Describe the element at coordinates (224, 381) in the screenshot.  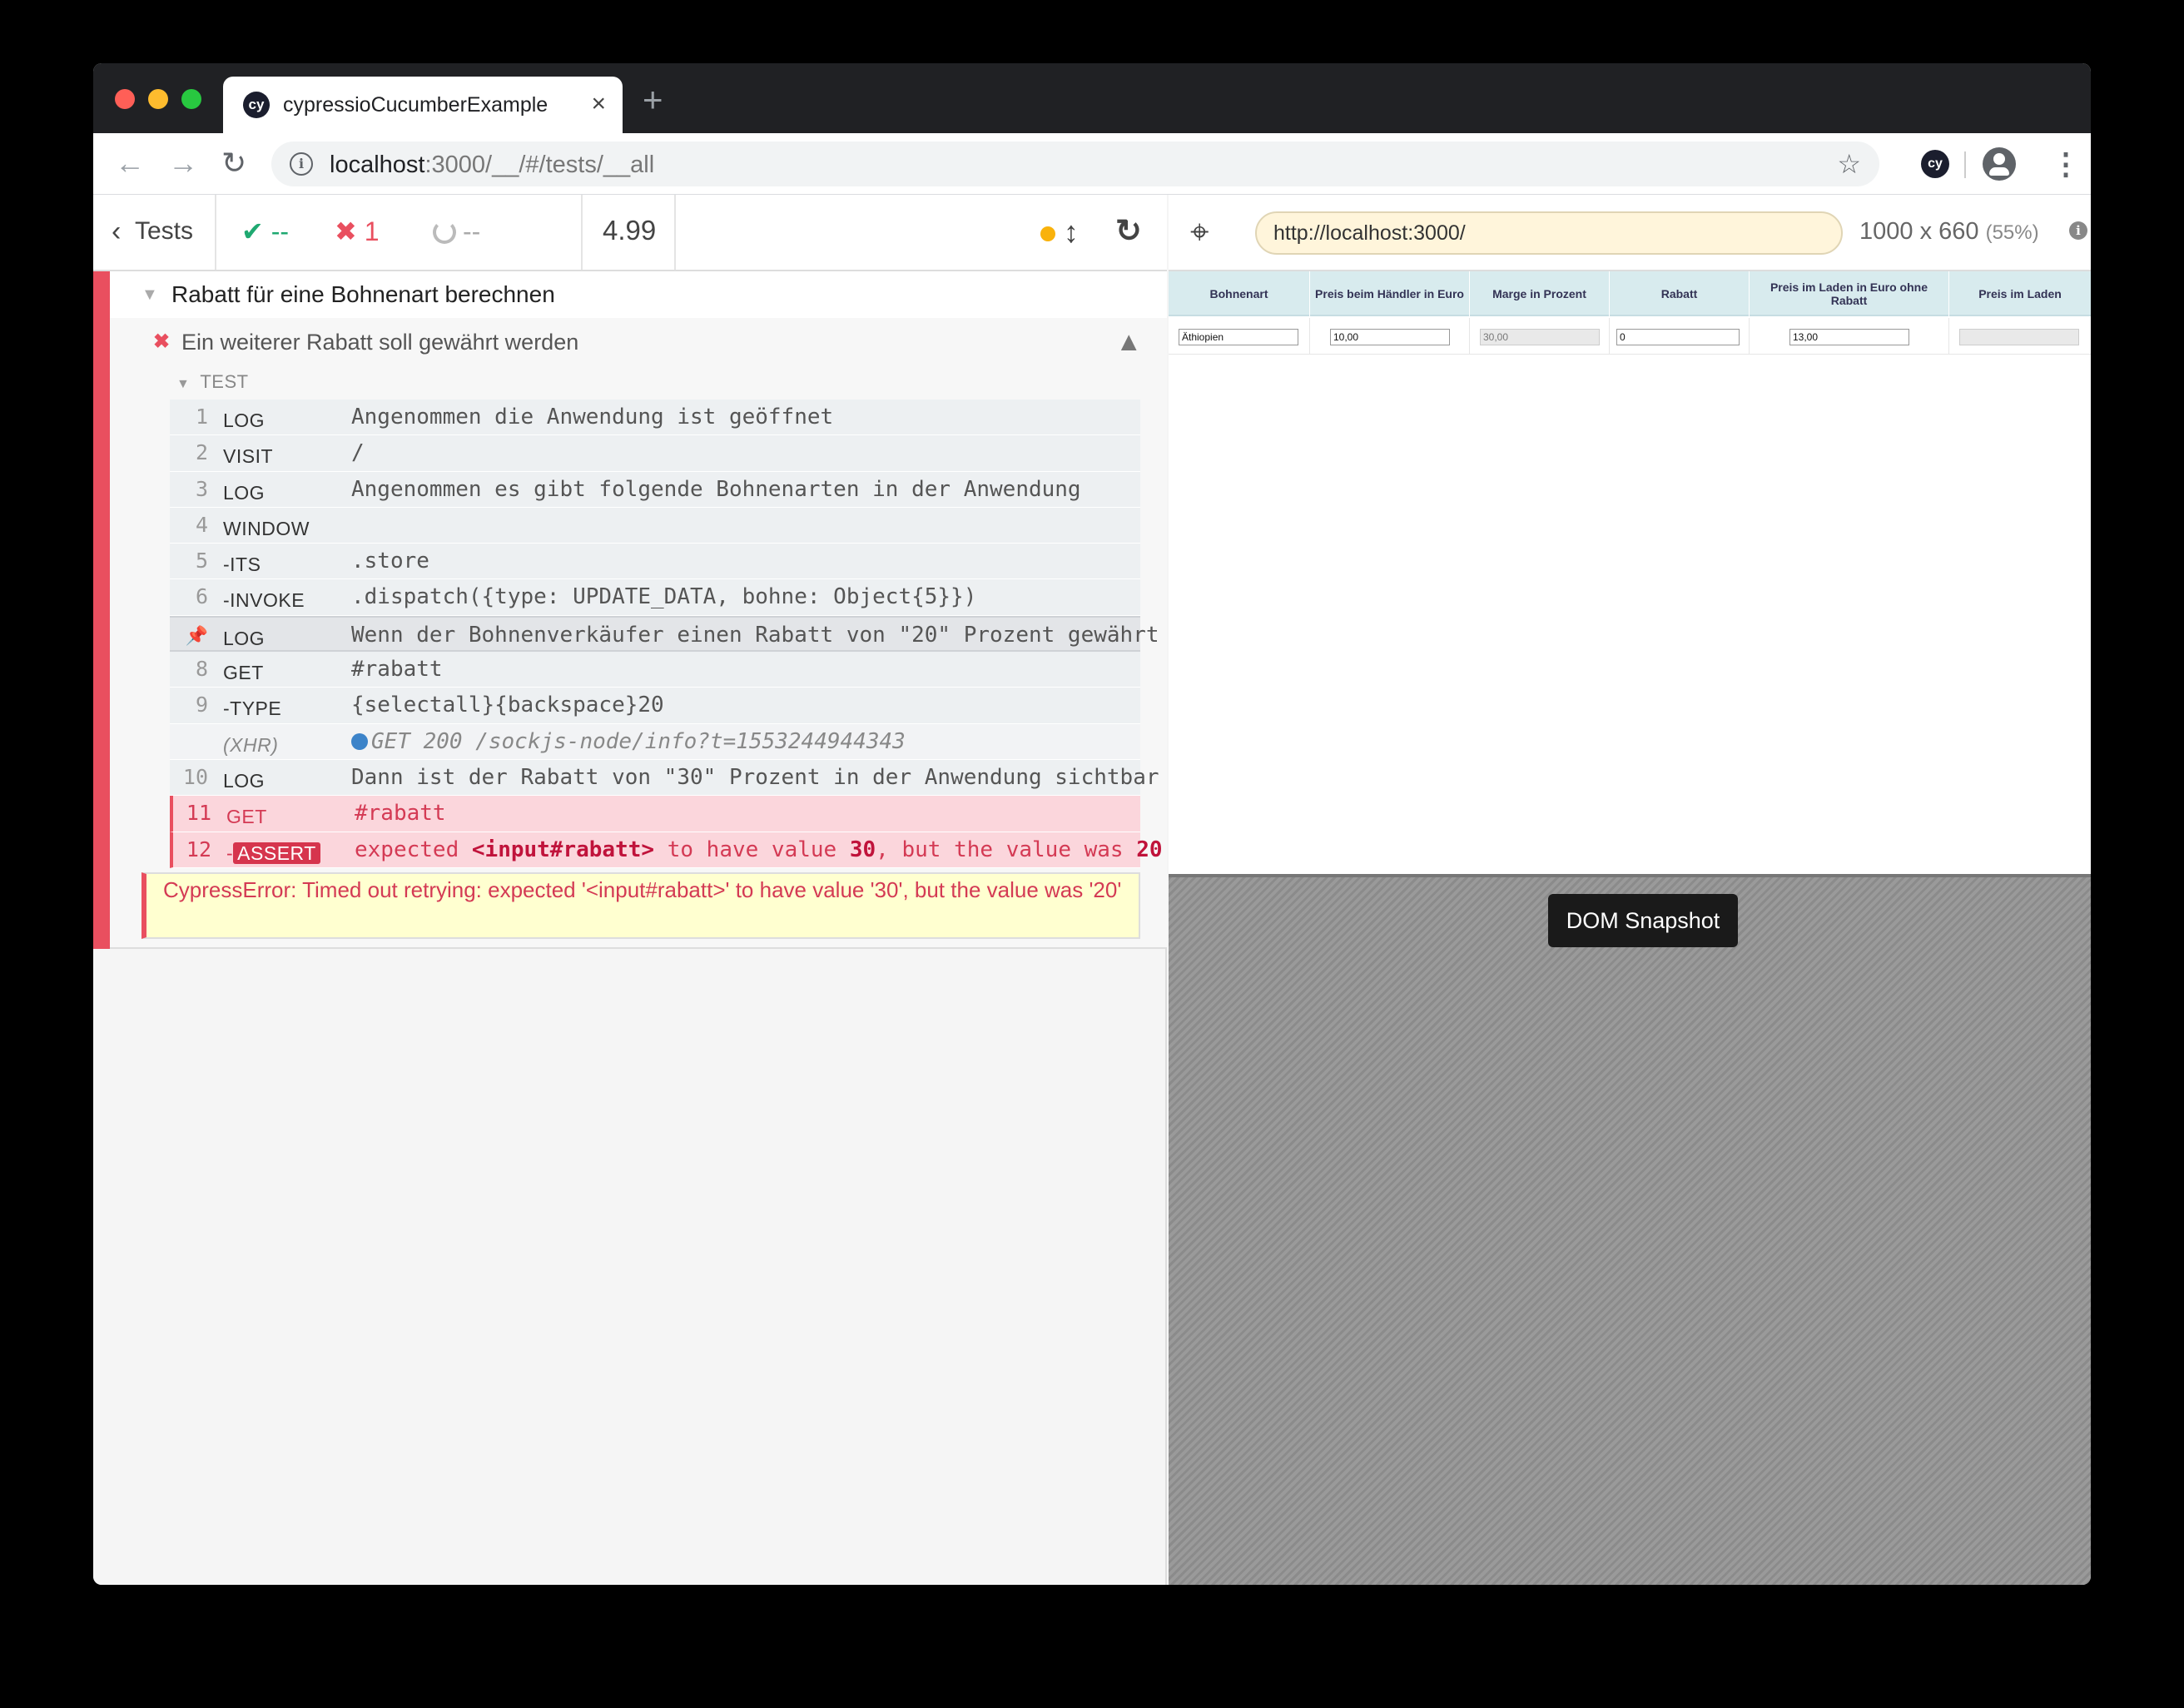
I see `test-section-text: TEST` at that location.